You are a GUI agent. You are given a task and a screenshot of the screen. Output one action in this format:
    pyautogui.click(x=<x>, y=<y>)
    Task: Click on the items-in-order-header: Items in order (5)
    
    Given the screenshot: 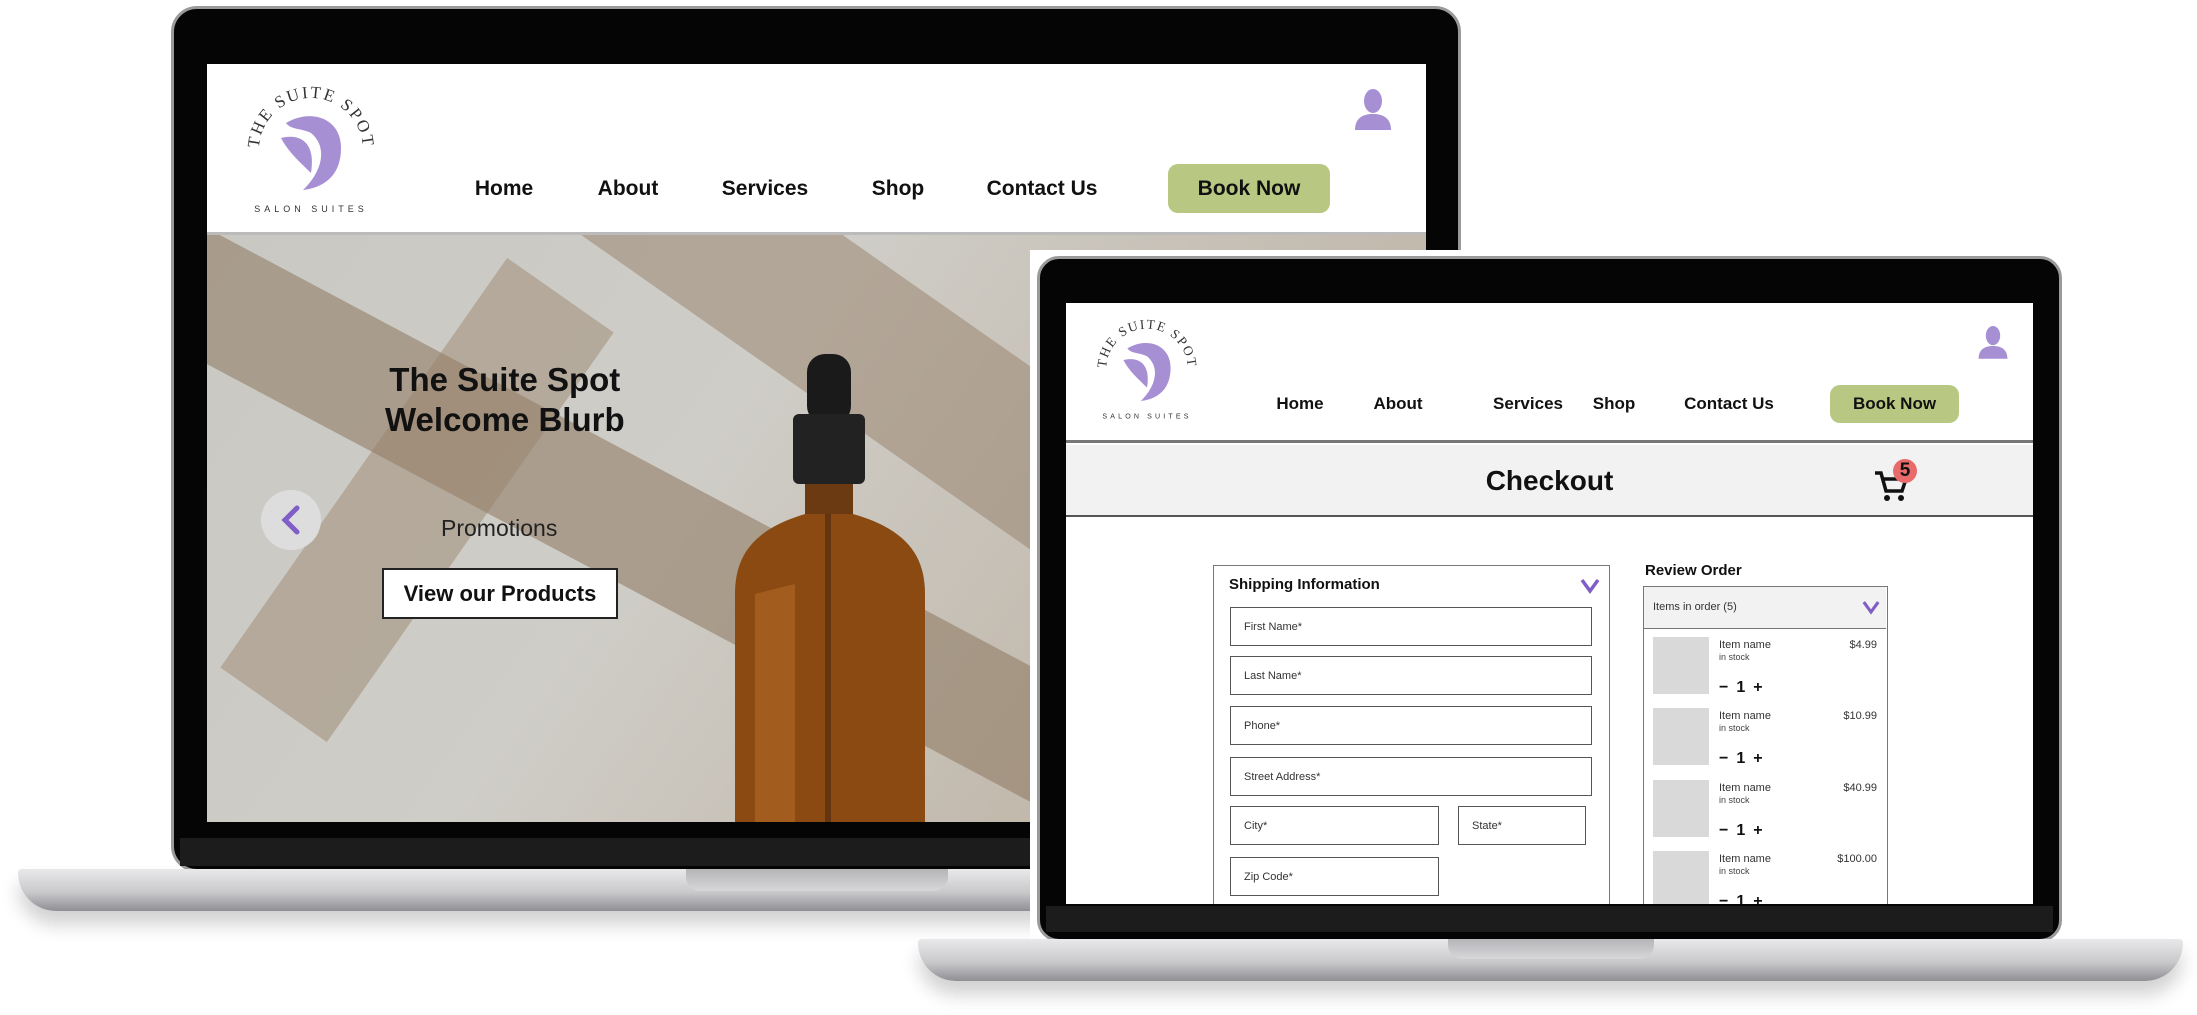 What is the action you would take?
    pyautogui.click(x=1765, y=608)
    